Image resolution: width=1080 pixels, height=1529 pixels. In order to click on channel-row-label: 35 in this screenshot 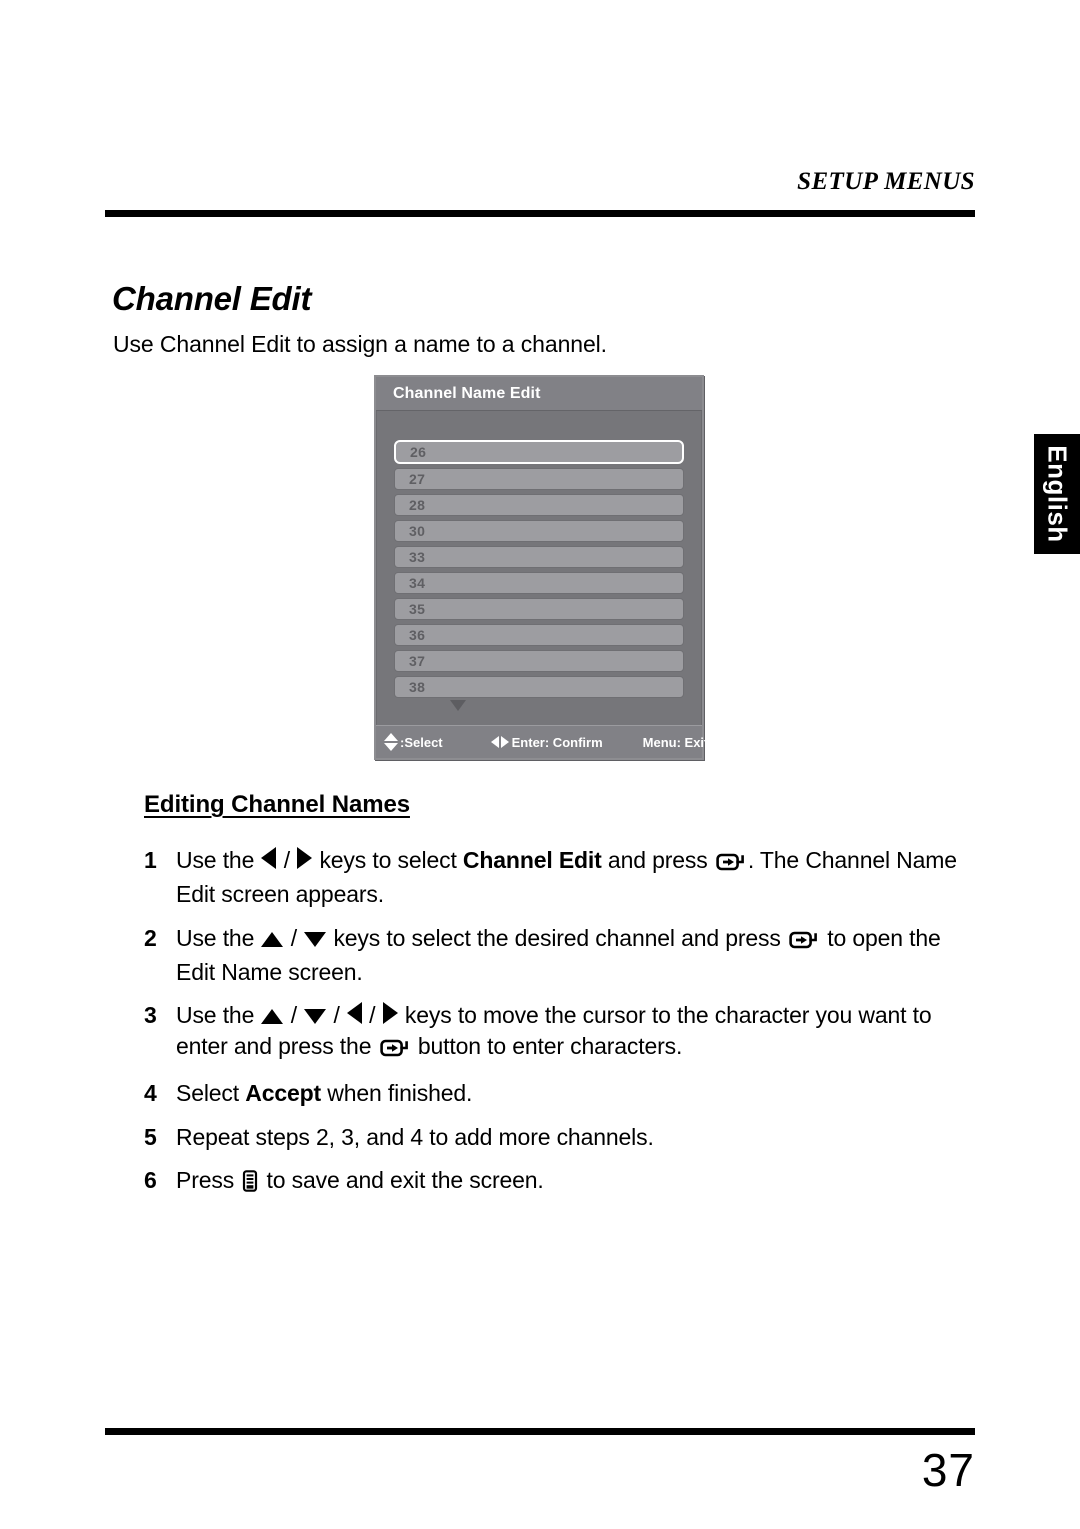, I will do `click(417, 609)`.